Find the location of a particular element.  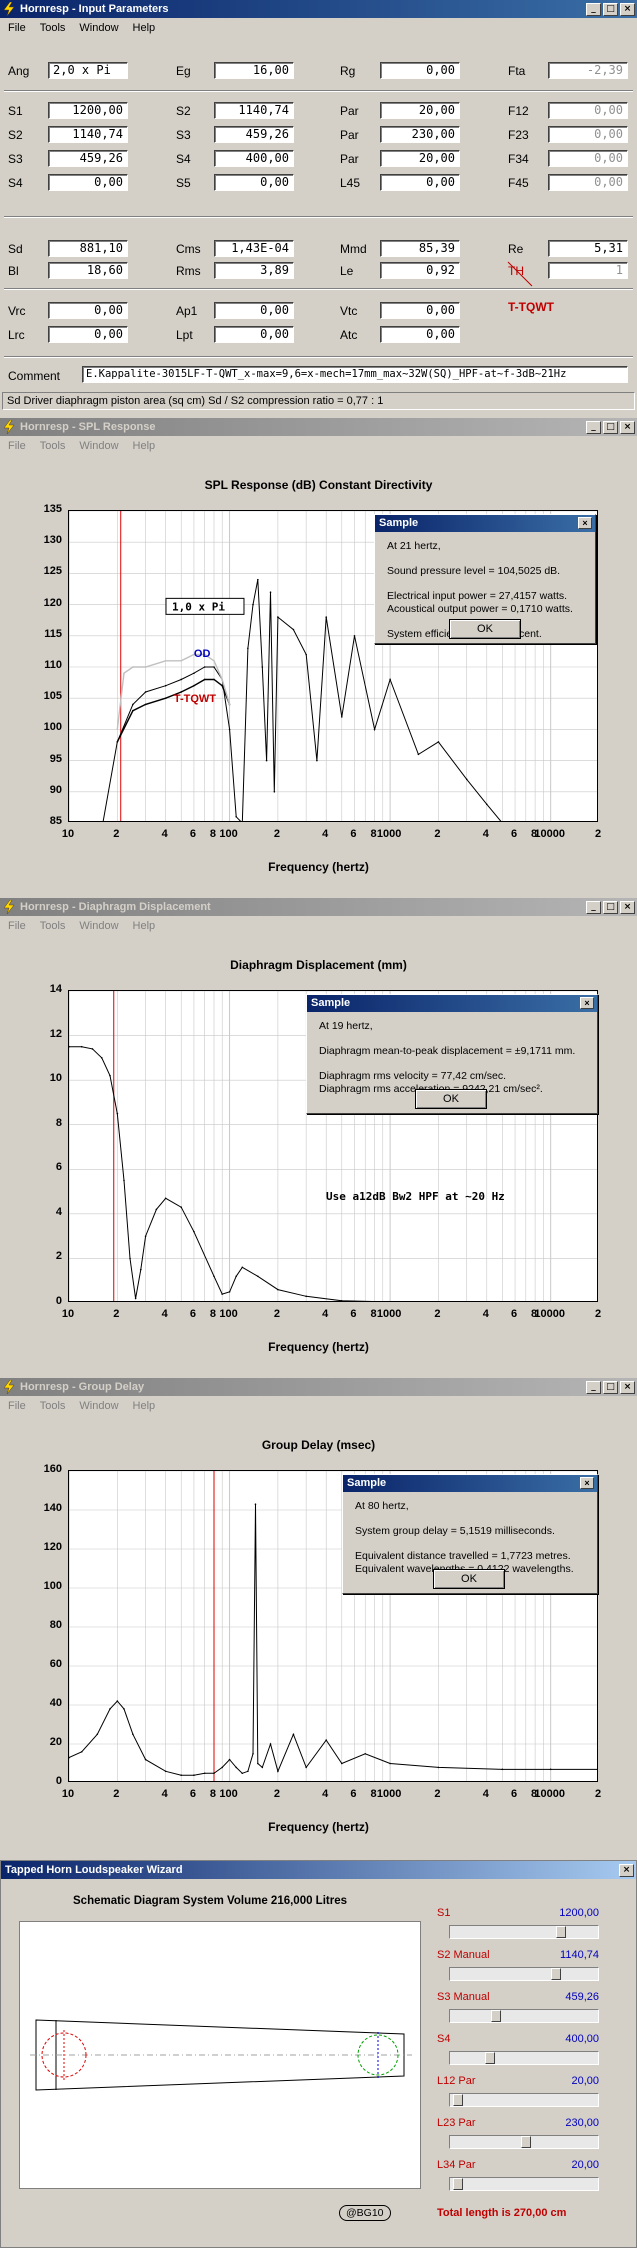

param-field: 1,43E-04 is located at coordinates (254, 248).